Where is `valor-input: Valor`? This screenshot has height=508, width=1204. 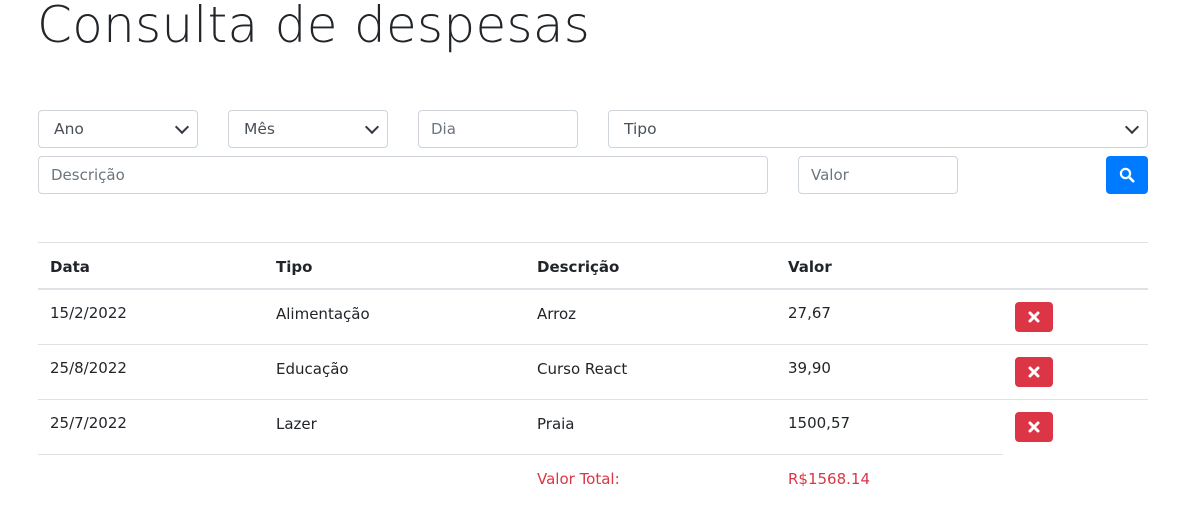 valor-input: Valor is located at coordinates (878, 175).